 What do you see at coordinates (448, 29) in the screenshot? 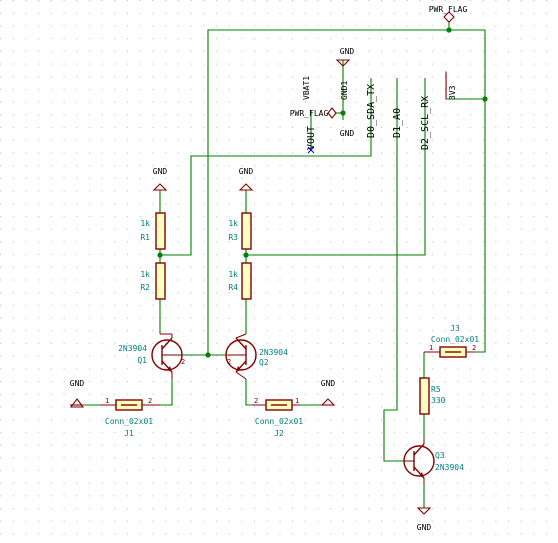
I see `junction-top` at bounding box center [448, 29].